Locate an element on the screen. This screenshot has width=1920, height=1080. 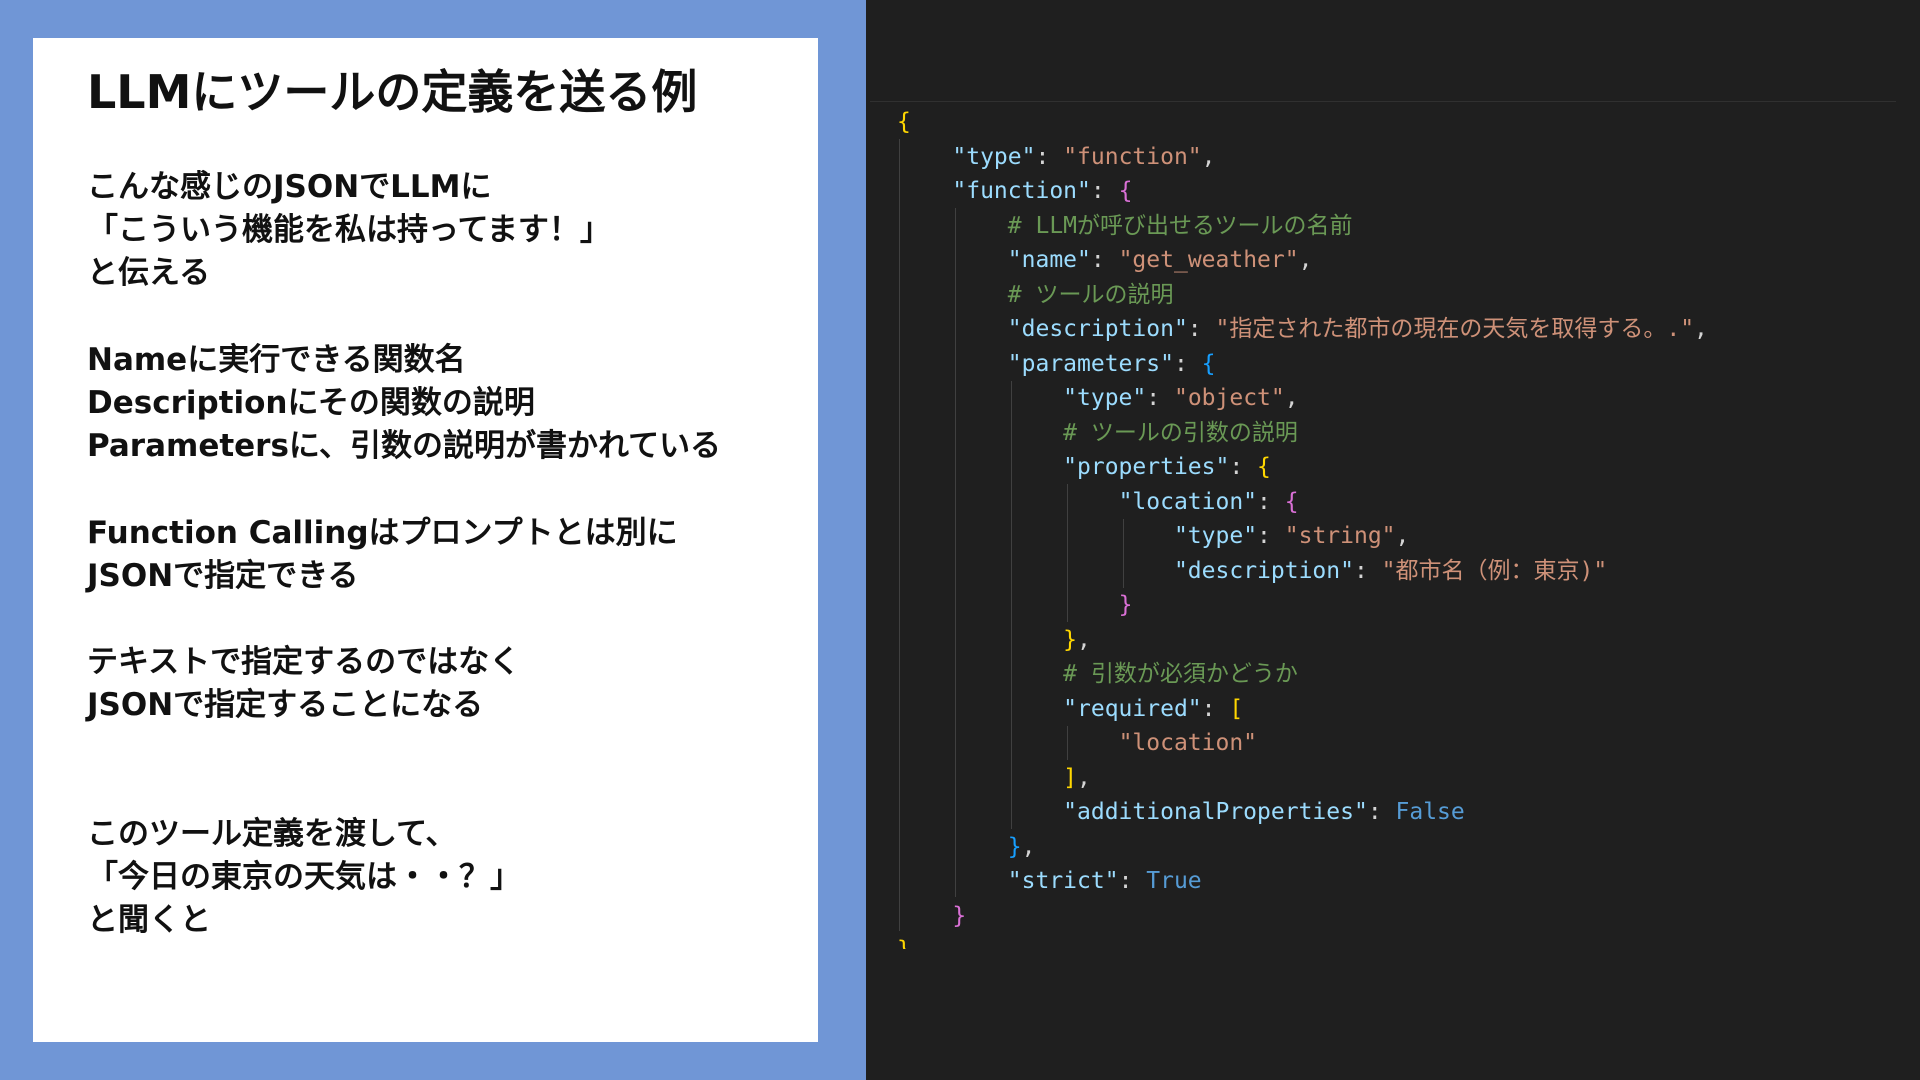
code-line: "description": "都市名（例：東京)" is located at coordinates (1302, 571).